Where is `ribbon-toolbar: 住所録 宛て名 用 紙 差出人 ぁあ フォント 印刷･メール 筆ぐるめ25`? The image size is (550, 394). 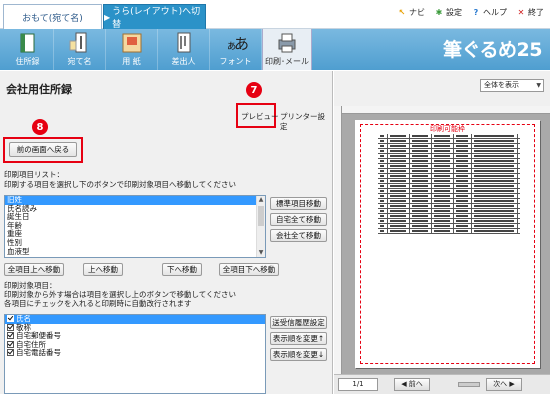 ribbon-toolbar: 住所録 宛て名 用 紙 差出人 ぁあ フォント 印刷･メール 筆ぐるめ25 is located at coordinates (275, 49).